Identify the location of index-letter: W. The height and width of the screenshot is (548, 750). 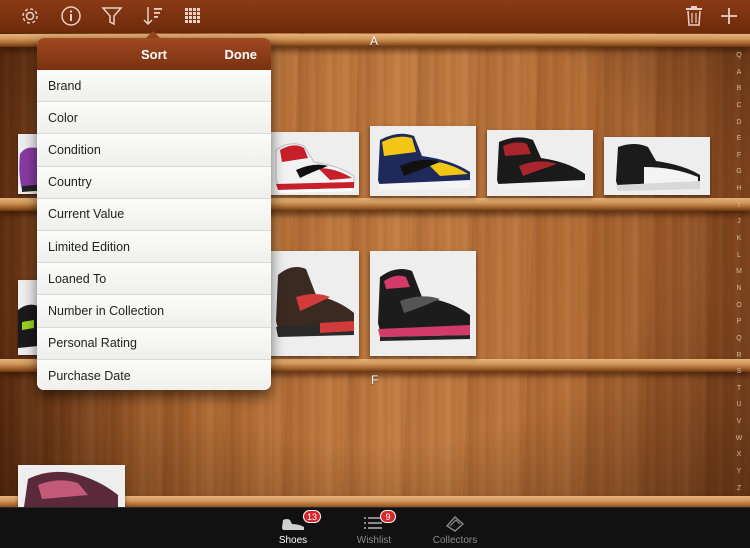
(739, 438).